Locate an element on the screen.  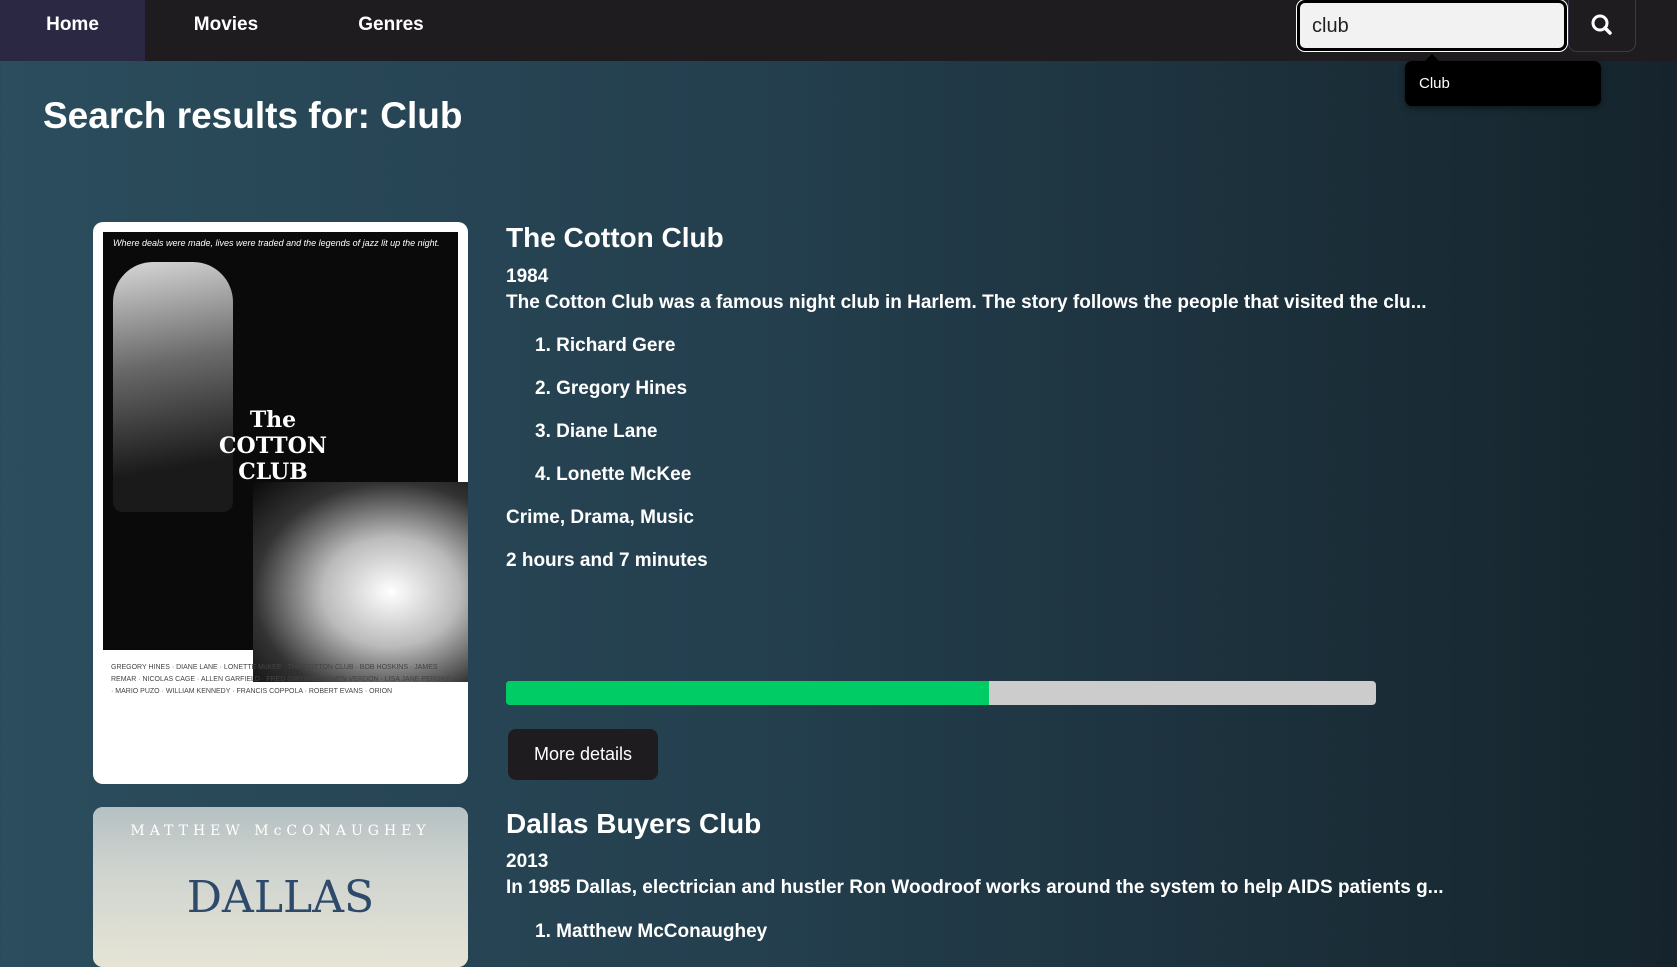
cast-item: 4. Lonette McKee is located at coordinates (613, 474).